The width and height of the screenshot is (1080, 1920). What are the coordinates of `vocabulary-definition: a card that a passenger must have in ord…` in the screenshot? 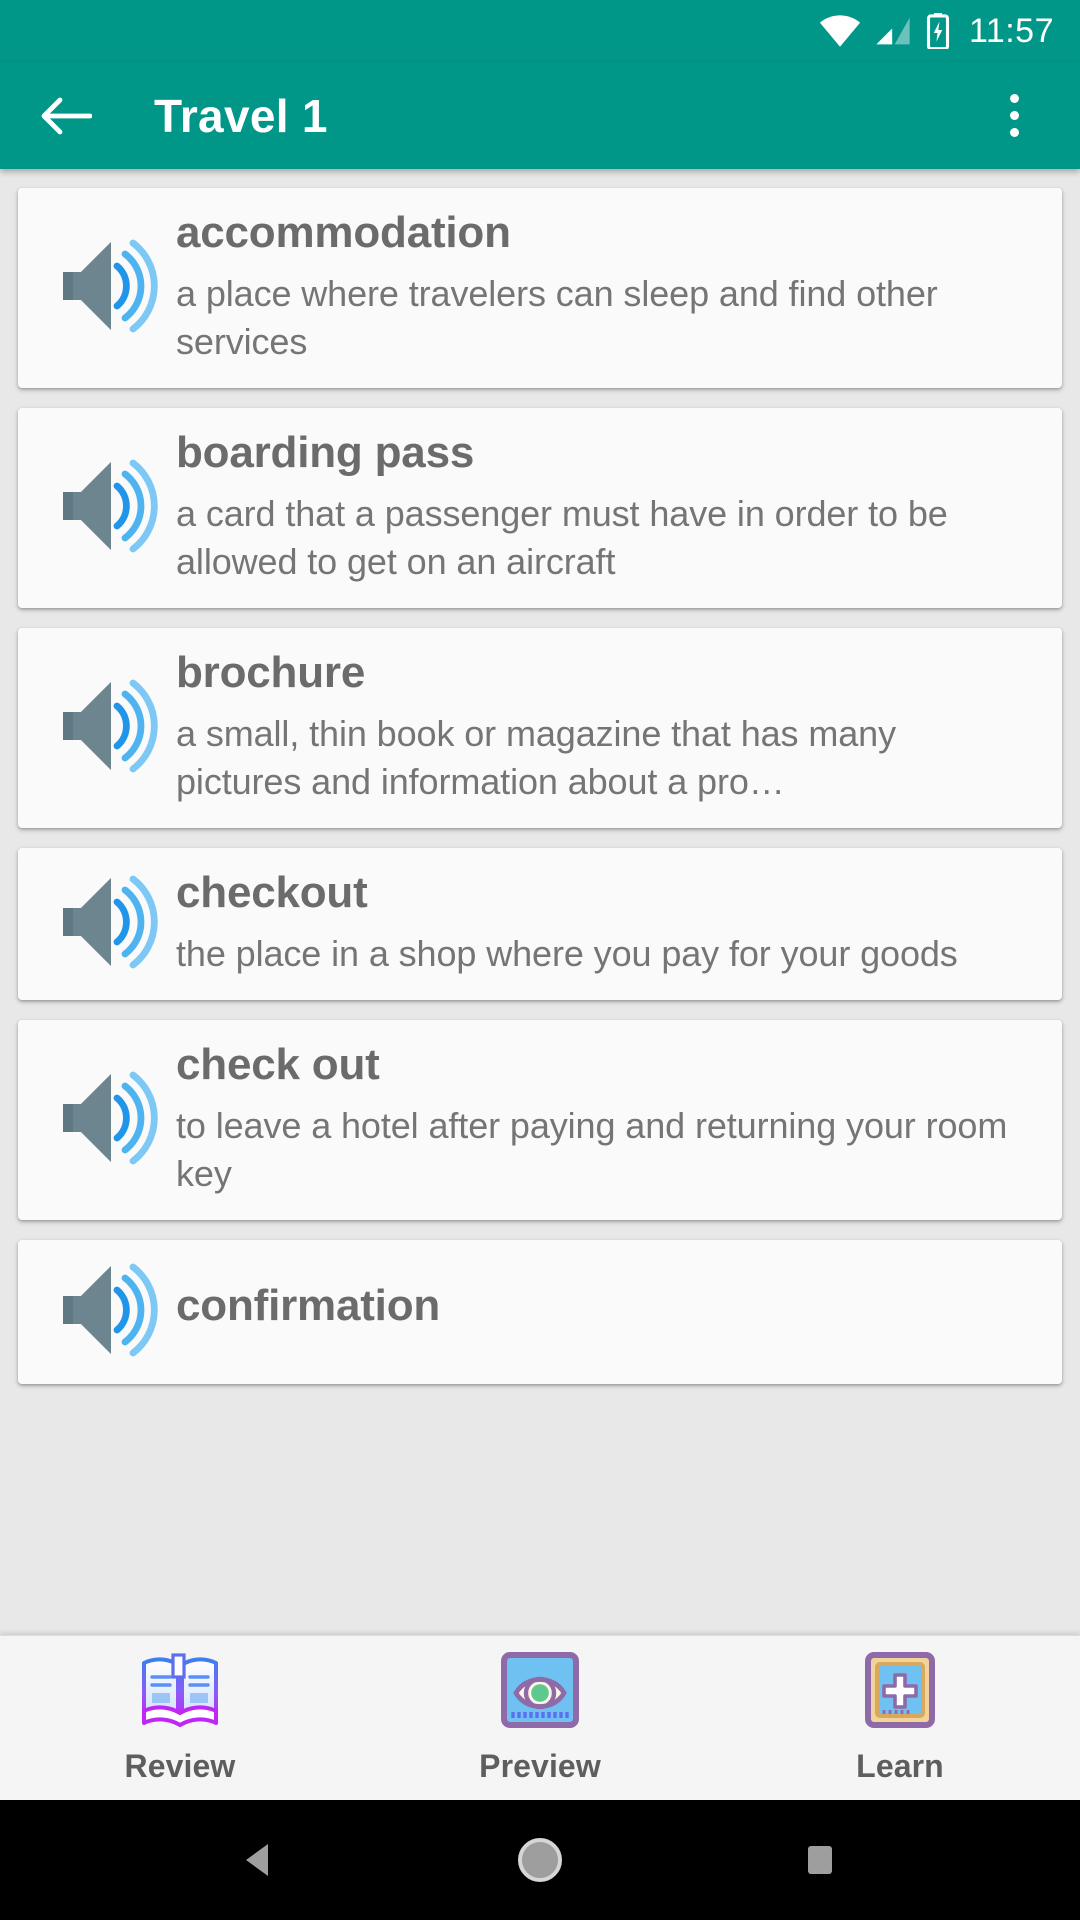 It's located at (562, 537).